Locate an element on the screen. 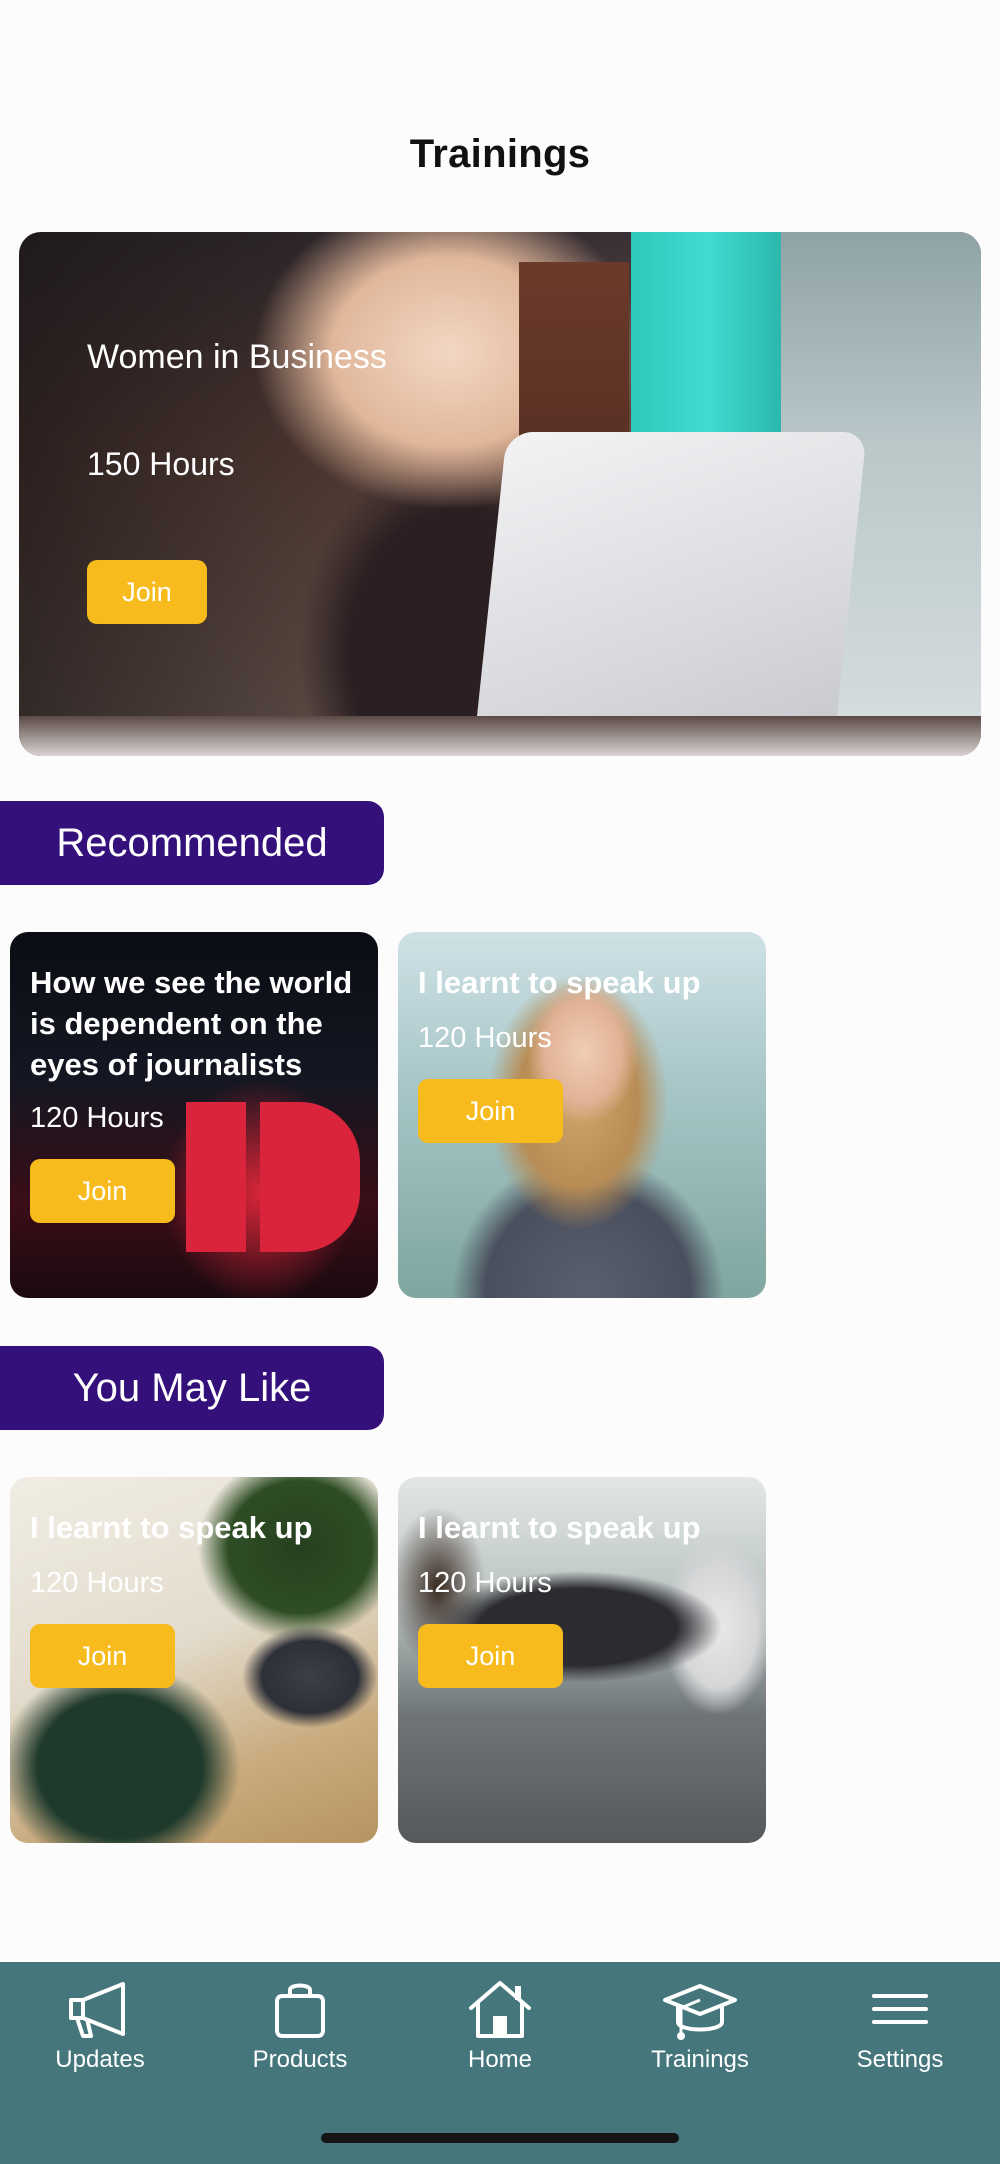 Image resolution: width=1000 pixels, height=2164 pixels. nav-label: Trainings is located at coordinates (700, 2059).